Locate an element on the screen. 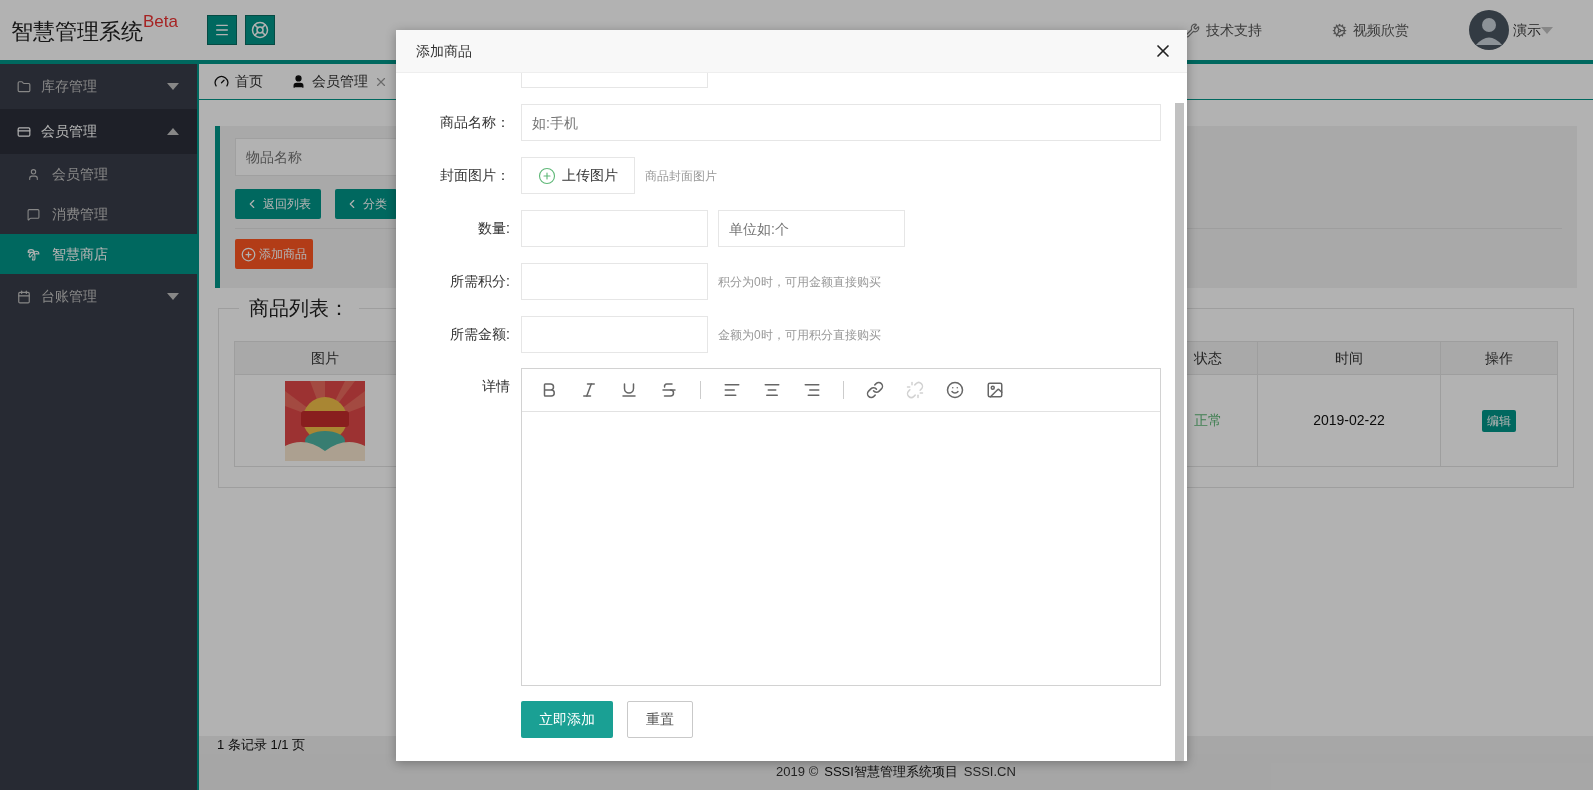 The width and height of the screenshot is (1593, 790). page-tab: 首页 is located at coordinates (238, 81).